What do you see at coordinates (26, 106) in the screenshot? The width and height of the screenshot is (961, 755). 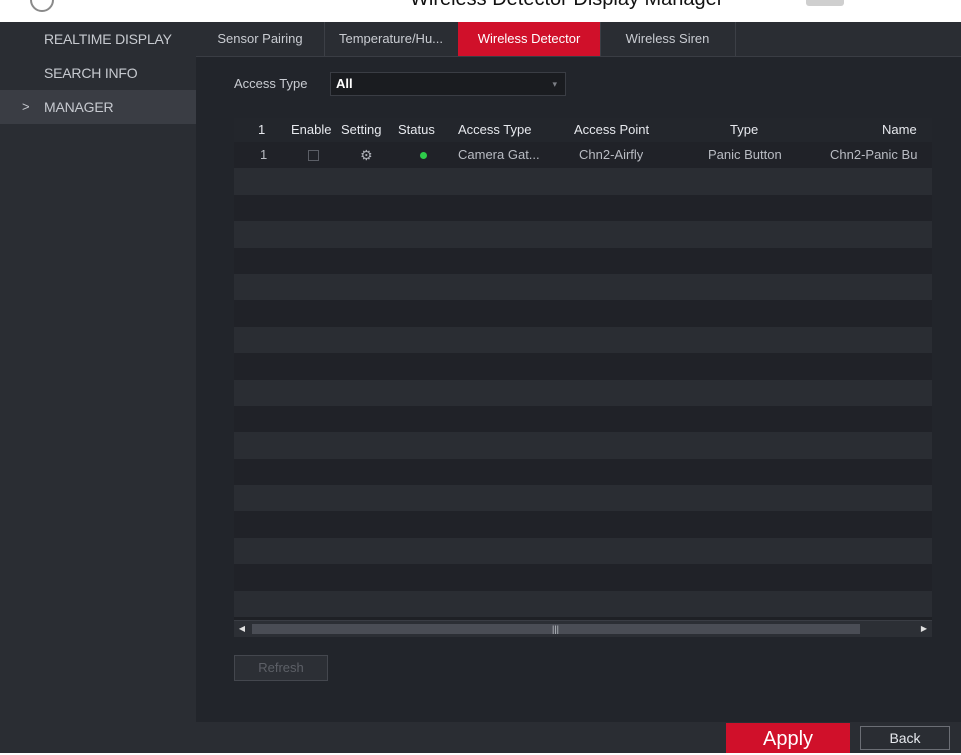 I see `chevron-right-icon: >` at bounding box center [26, 106].